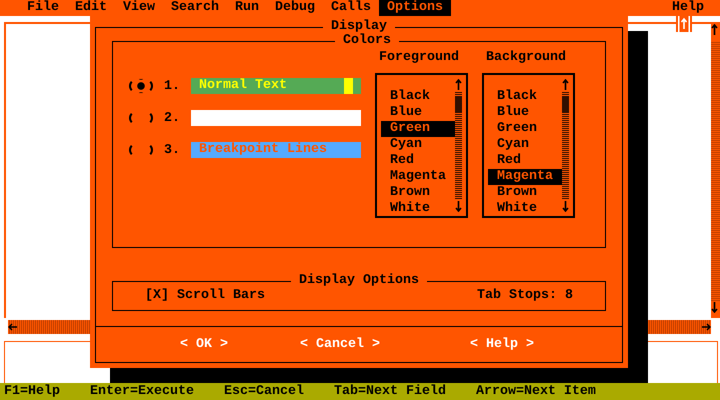 This screenshot has width=720, height=400. Describe the element at coordinates (351, 8) in the screenshot. I see `menu-item: Calls` at that location.